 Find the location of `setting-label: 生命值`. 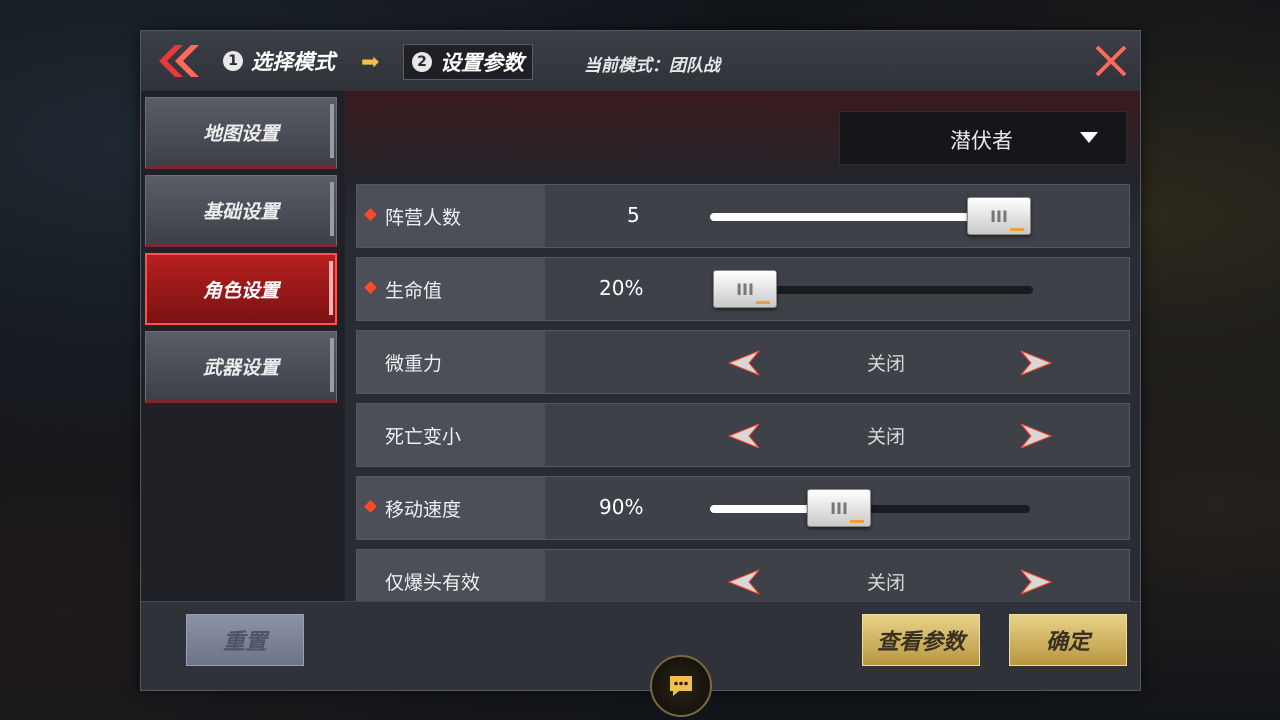

setting-label: 生命值 is located at coordinates (451, 289).